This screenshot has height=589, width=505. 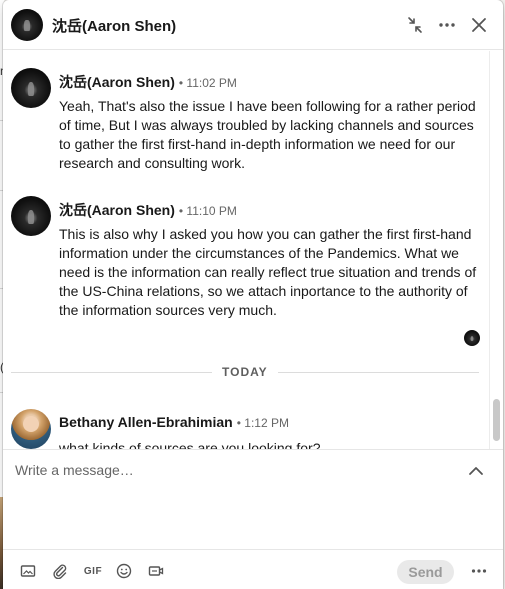 I want to click on close-button, so click(x=479, y=25).